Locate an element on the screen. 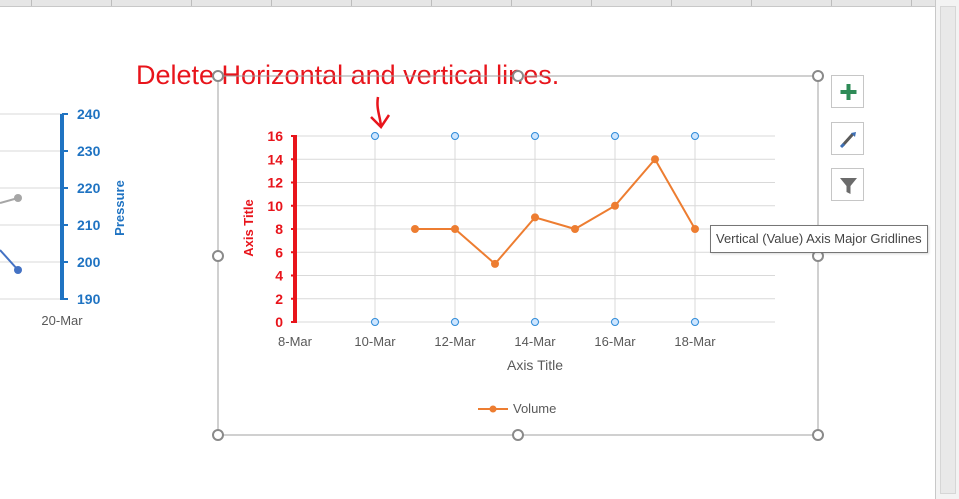  plus-icon is located at coordinates (848, 92).